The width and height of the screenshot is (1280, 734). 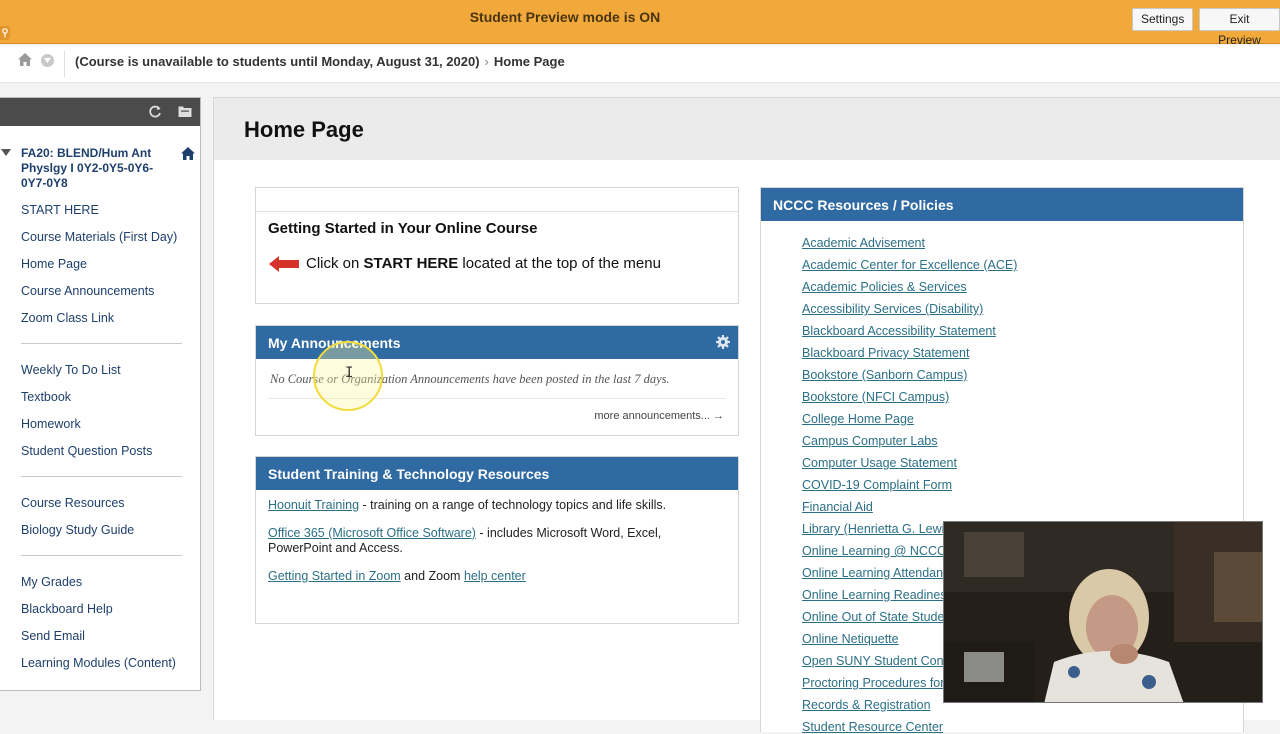 What do you see at coordinates (54, 264) in the screenshot?
I see `menu-item-home-page: Home Page` at bounding box center [54, 264].